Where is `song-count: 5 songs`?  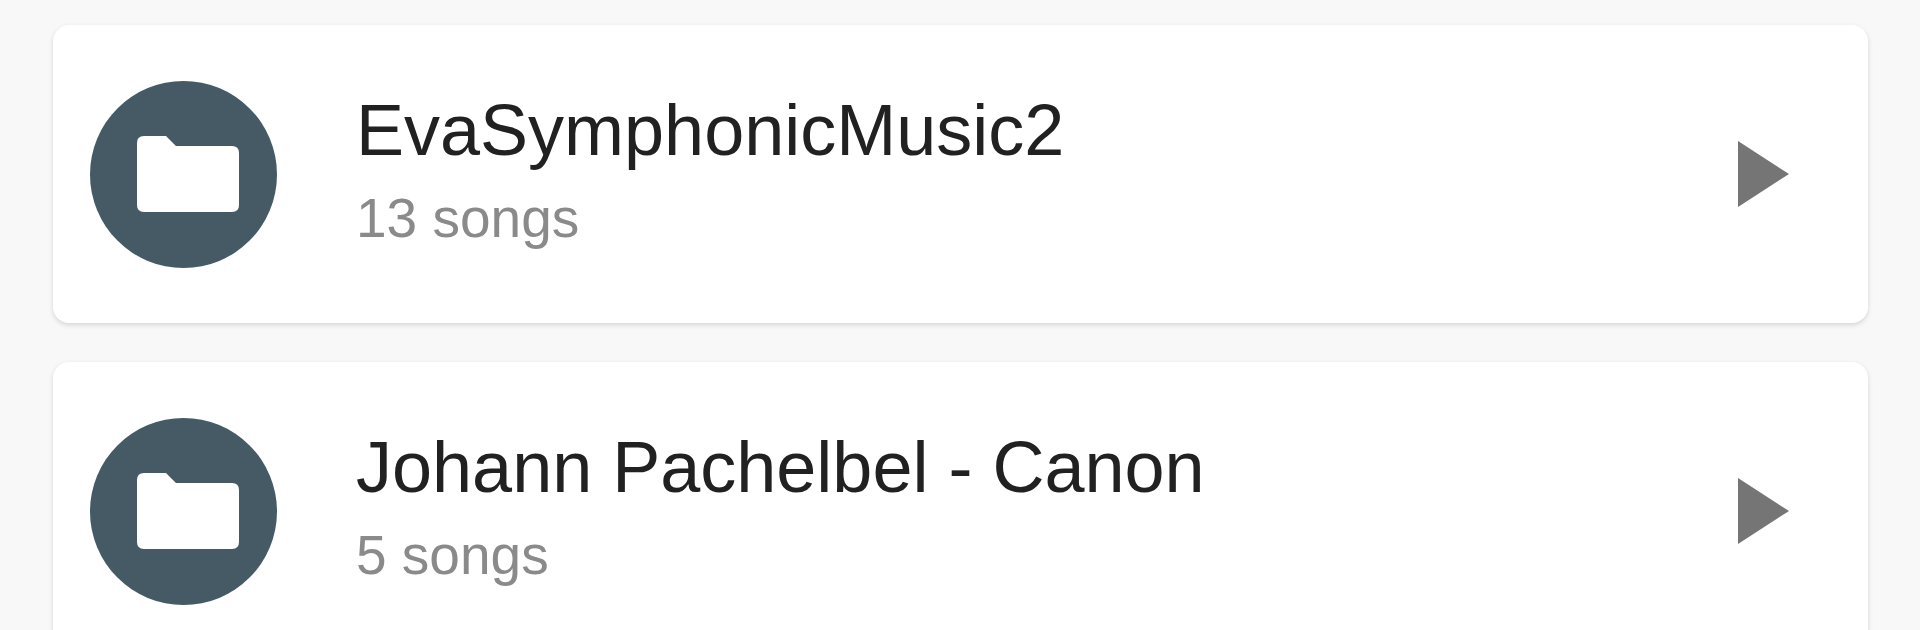
song-count: 5 songs is located at coordinates (452, 554).